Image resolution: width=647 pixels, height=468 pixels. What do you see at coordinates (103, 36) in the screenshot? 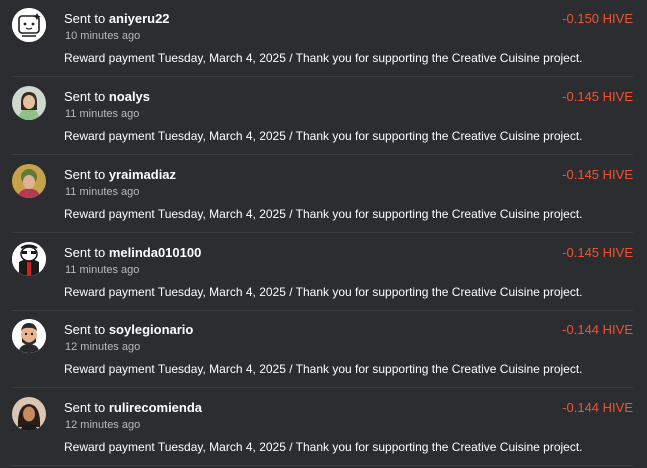
I see `time-ago: 10 minutes ago` at bounding box center [103, 36].